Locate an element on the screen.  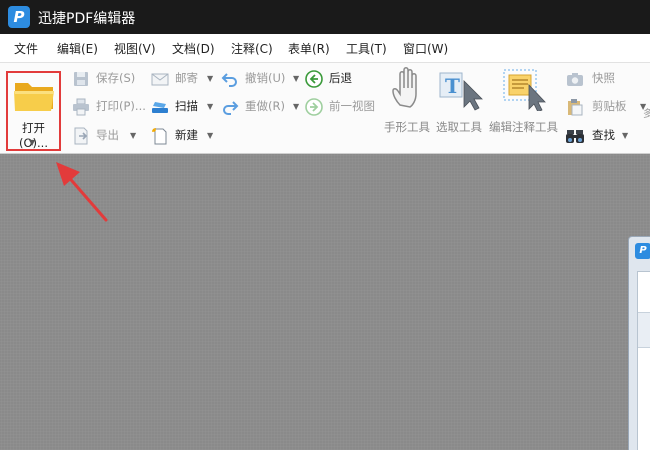
back-button: 后退 is located at coordinates (335, 79).